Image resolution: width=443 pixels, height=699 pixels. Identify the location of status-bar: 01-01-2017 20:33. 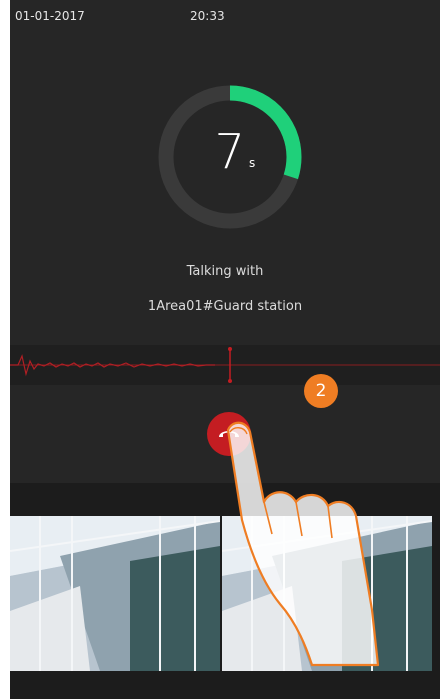
(225, 17).